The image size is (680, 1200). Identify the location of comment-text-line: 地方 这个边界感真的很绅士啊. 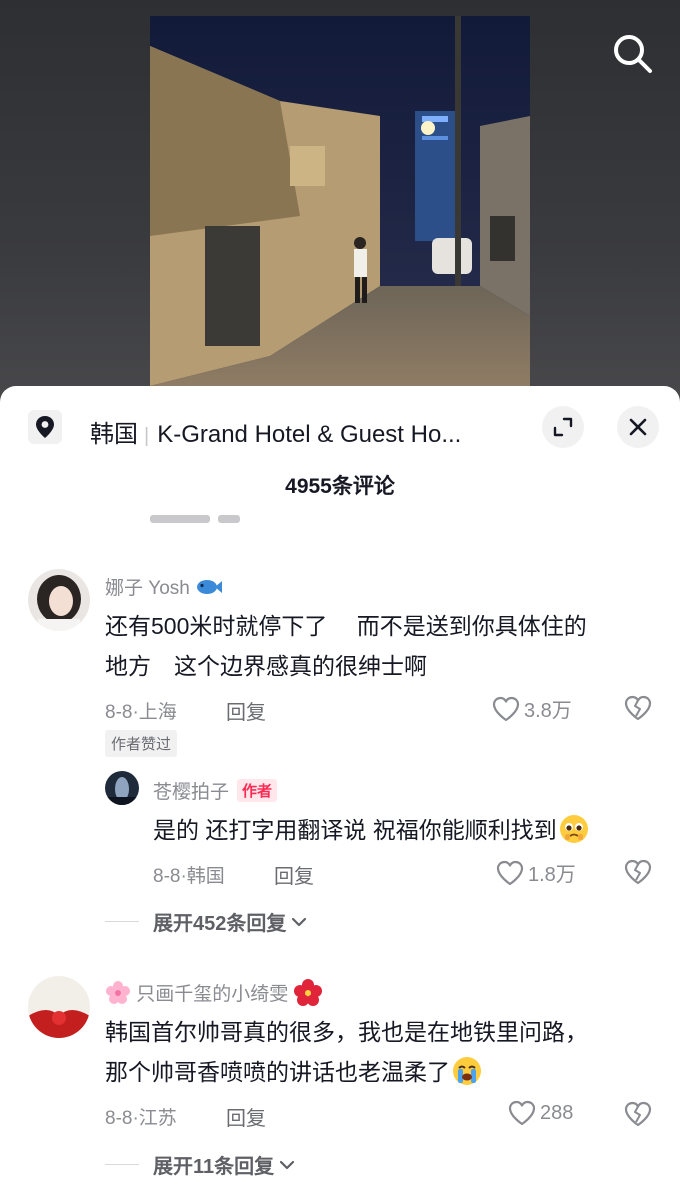
(266, 666).